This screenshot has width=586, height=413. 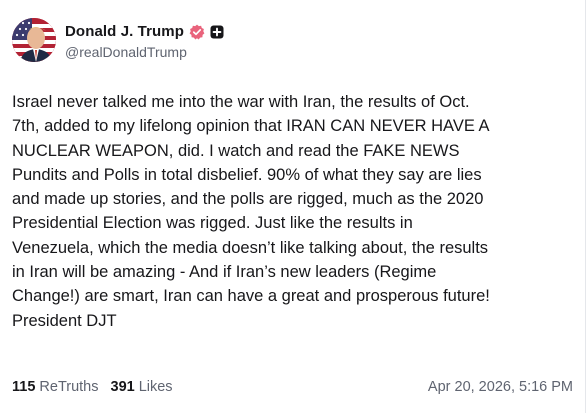 What do you see at coordinates (197, 32) in the screenshot?
I see `verified-check-icon` at bounding box center [197, 32].